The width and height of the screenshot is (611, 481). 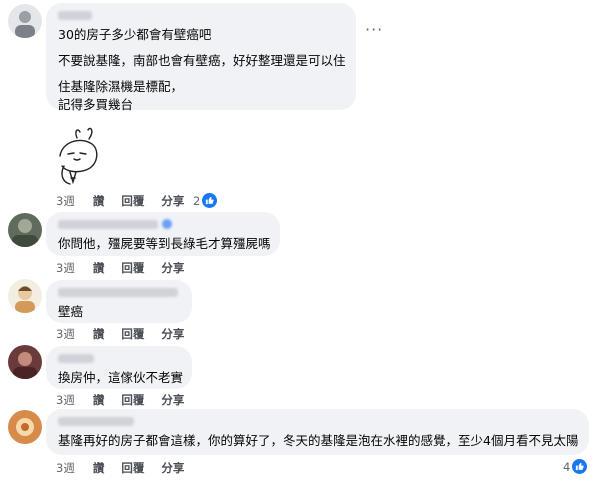 I want to click on reaction-number: 2, so click(x=197, y=200).